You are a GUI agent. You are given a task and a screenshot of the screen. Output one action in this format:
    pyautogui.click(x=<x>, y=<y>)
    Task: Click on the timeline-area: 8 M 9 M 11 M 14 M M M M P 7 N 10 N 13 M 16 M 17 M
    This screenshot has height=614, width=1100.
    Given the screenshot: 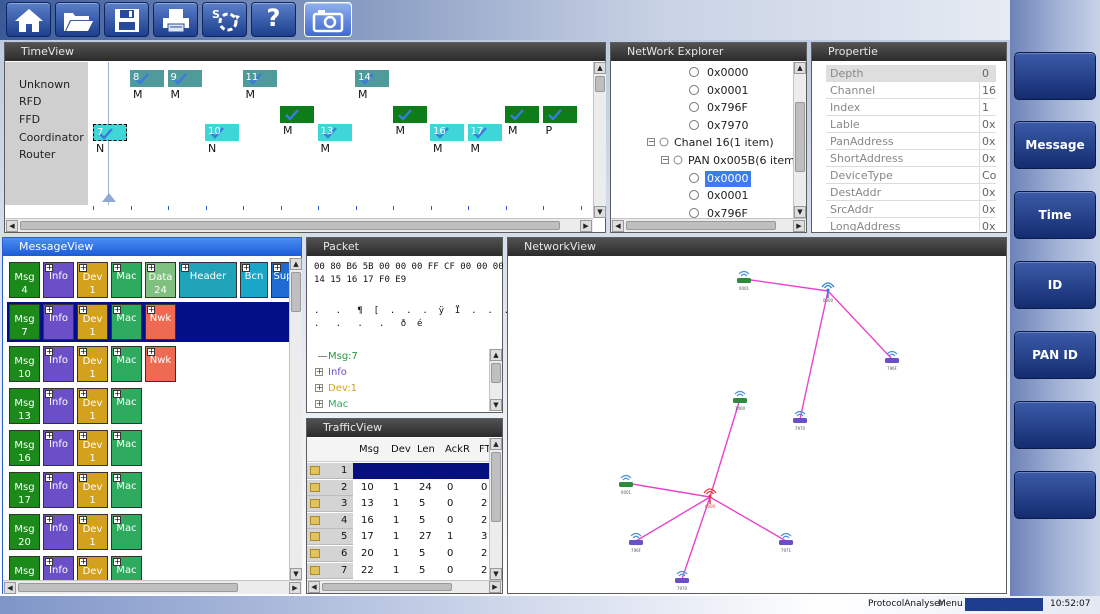 What is the action you would take?
    pyautogui.click(x=341, y=133)
    